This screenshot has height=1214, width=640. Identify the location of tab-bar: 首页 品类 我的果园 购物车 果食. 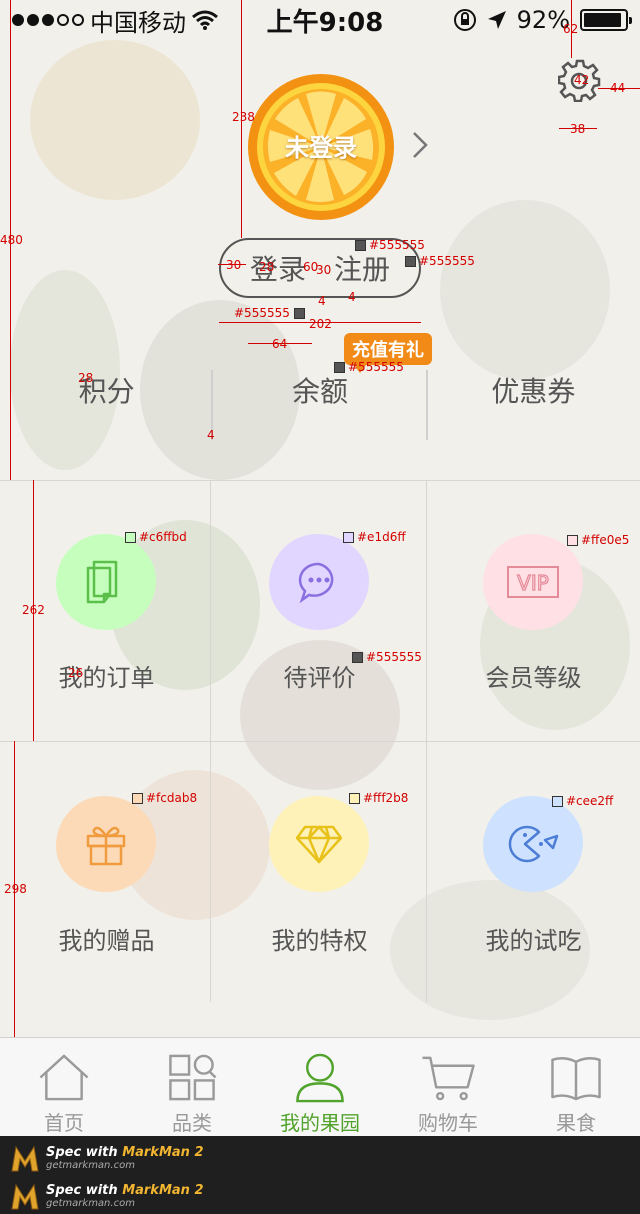
(320, 1086).